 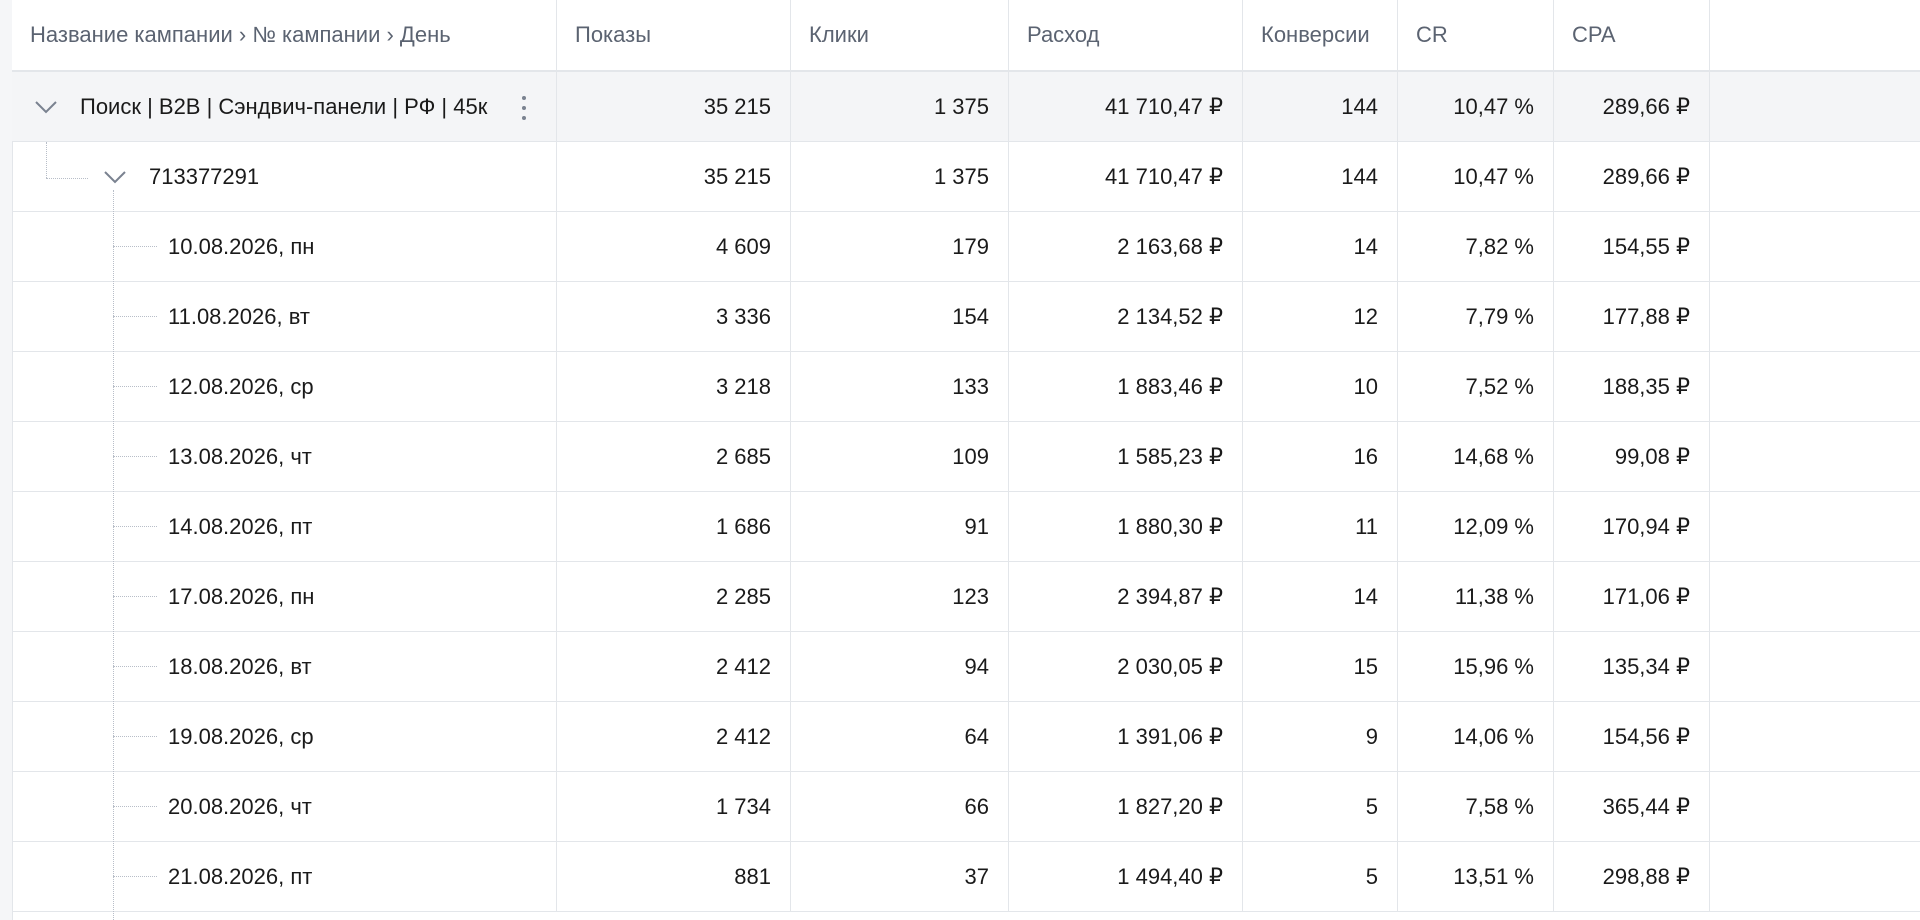 I want to click on campaign-id-cost: 41 710,47 ₽, so click(x=1126, y=176).